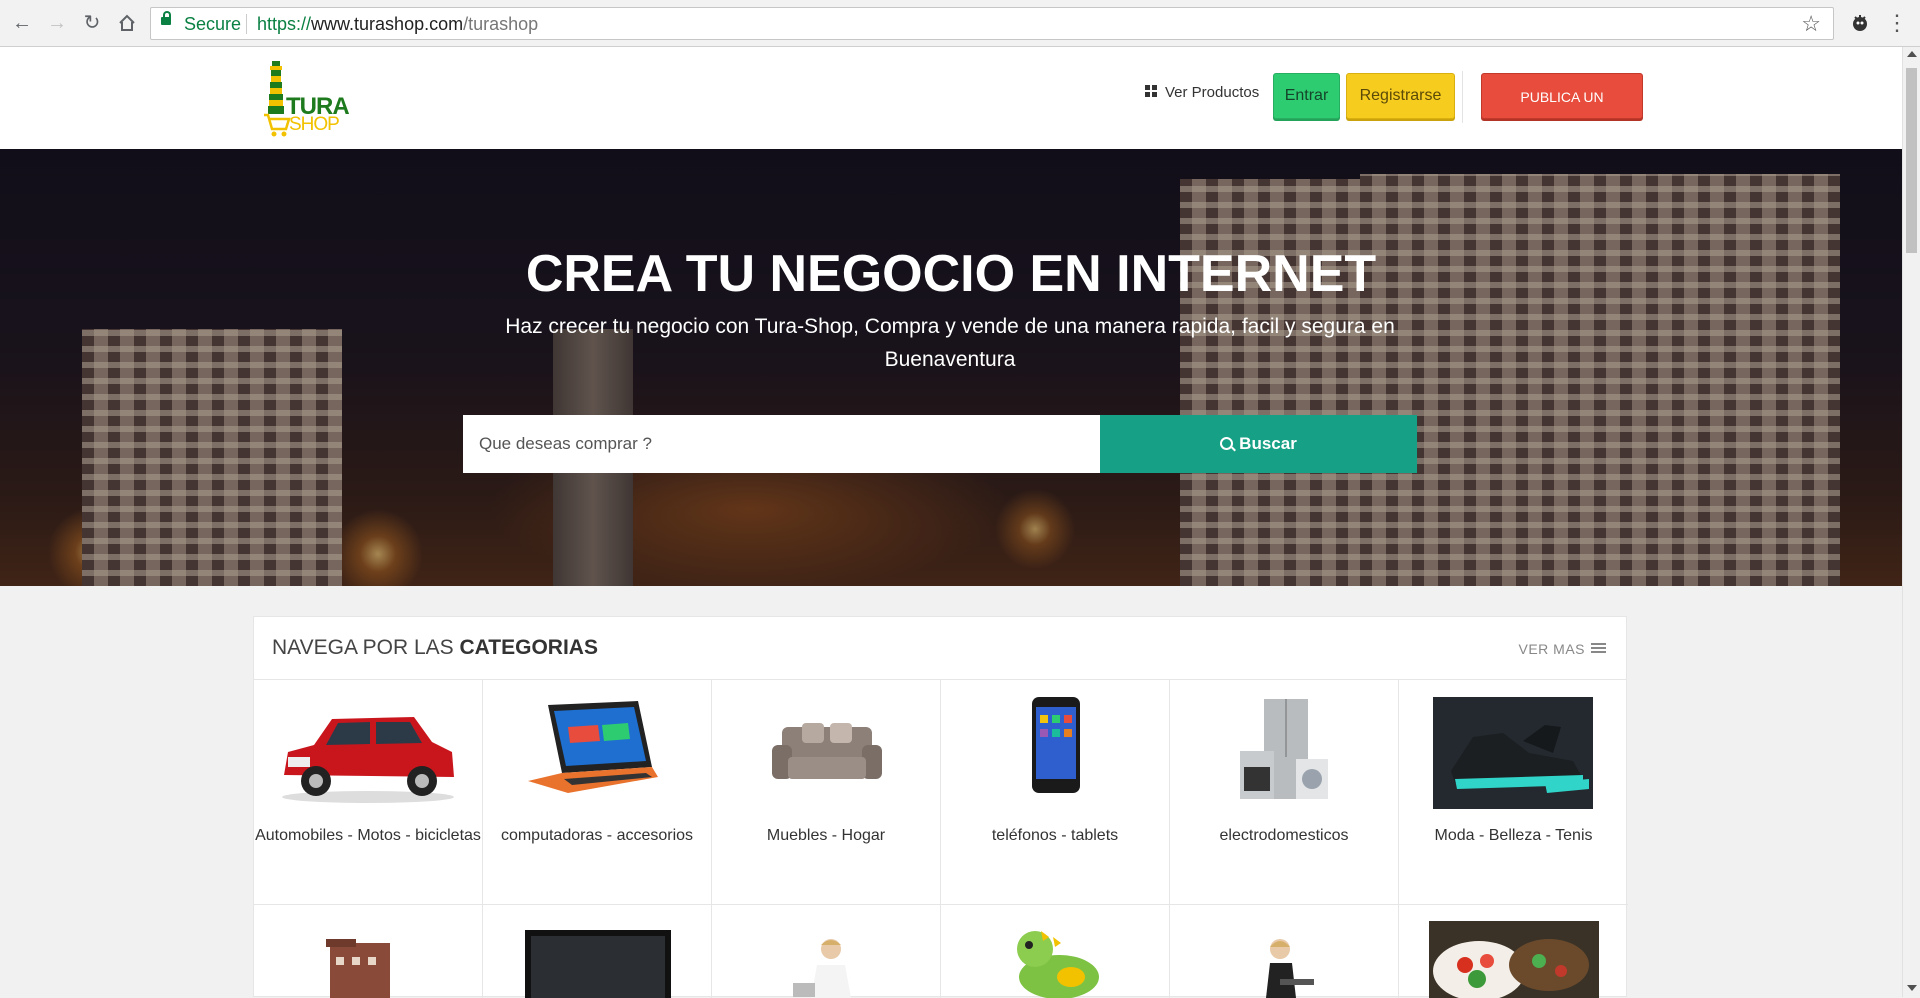 This screenshot has width=1920, height=998. I want to click on category-label: computadoras - accesorios, so click(597, 835).